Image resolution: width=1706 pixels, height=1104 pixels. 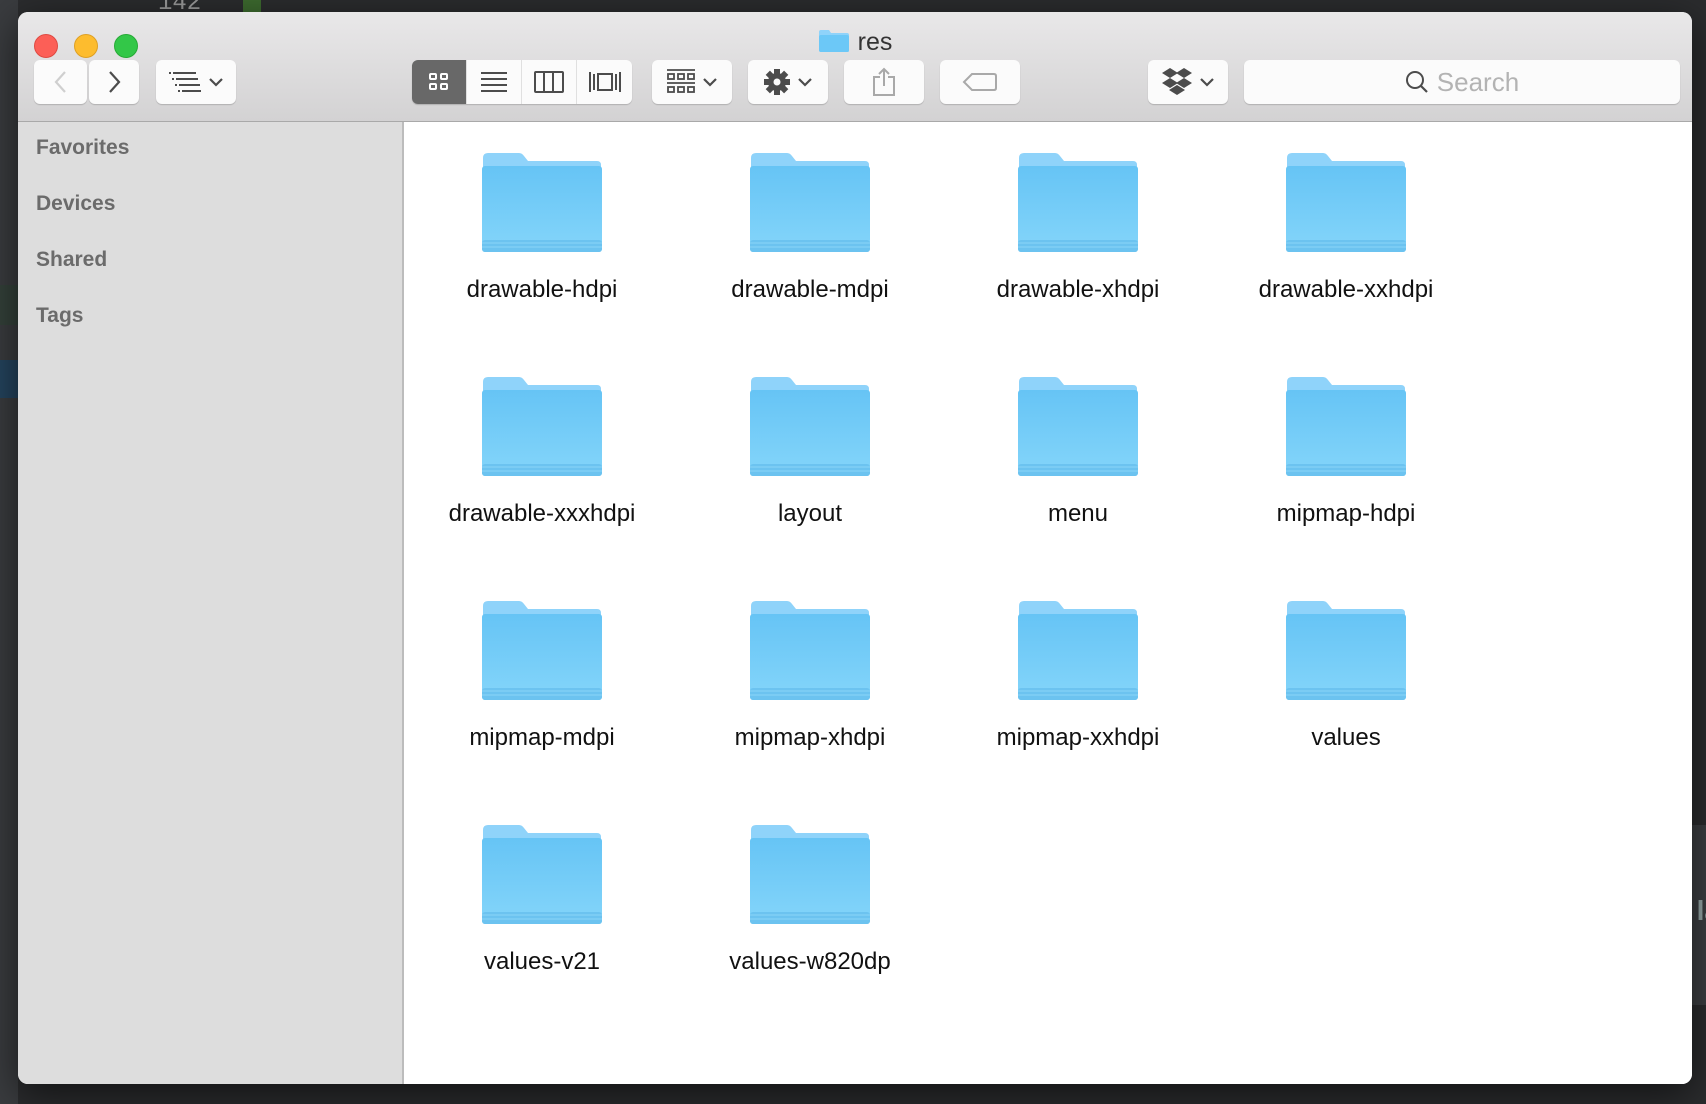 What do you see at coordinates (1416, 82) in the screenshot?
I see `search-icon` at bounding box center [1416, 82].